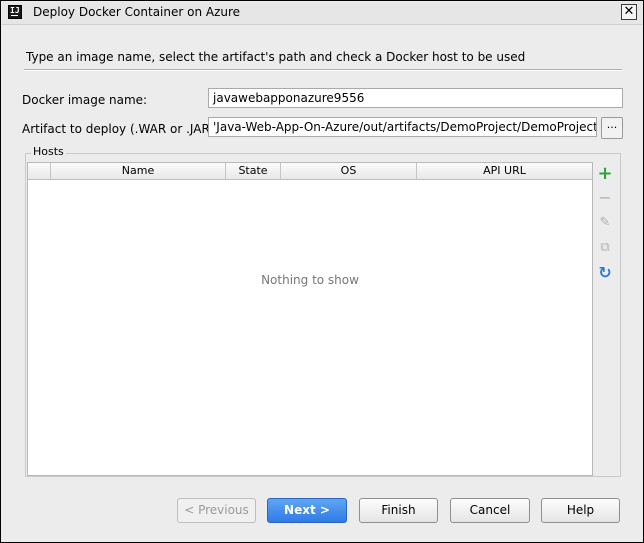 The height and width of the screenshot is (543, 644). Describe the element at coordinates (605, 248) in the screenshot. I see `view-host-icon: ⧉` at that location.